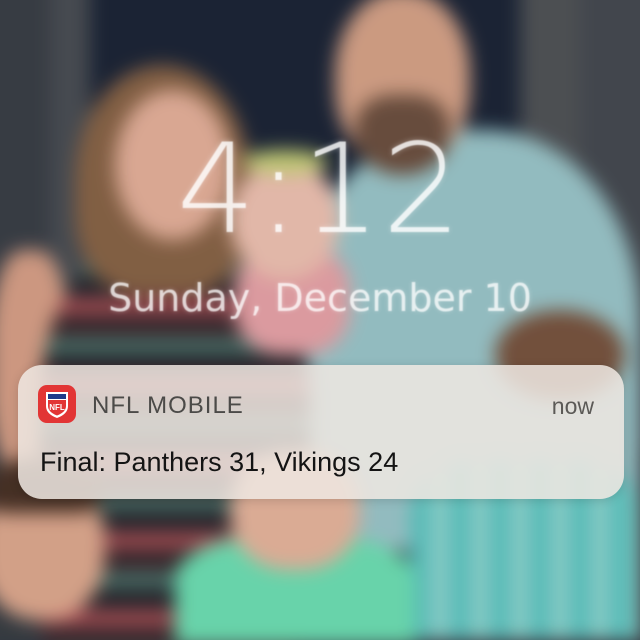 This screenshot has height=640, width=640. What do you see at coordinates (168, 405) in the screenshot?
I see `notification-app-name: NFL MOBILE` at bounding box center [168, 405].